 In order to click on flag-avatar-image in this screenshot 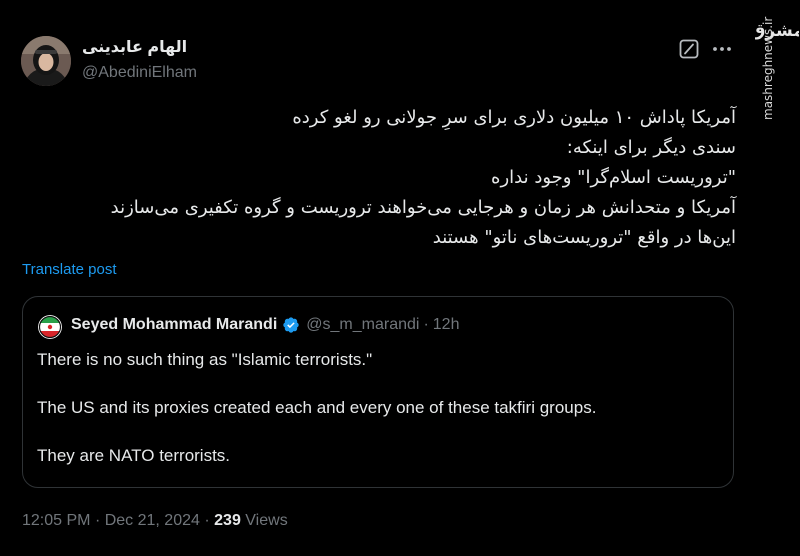, I will do `click(50, 327)`.